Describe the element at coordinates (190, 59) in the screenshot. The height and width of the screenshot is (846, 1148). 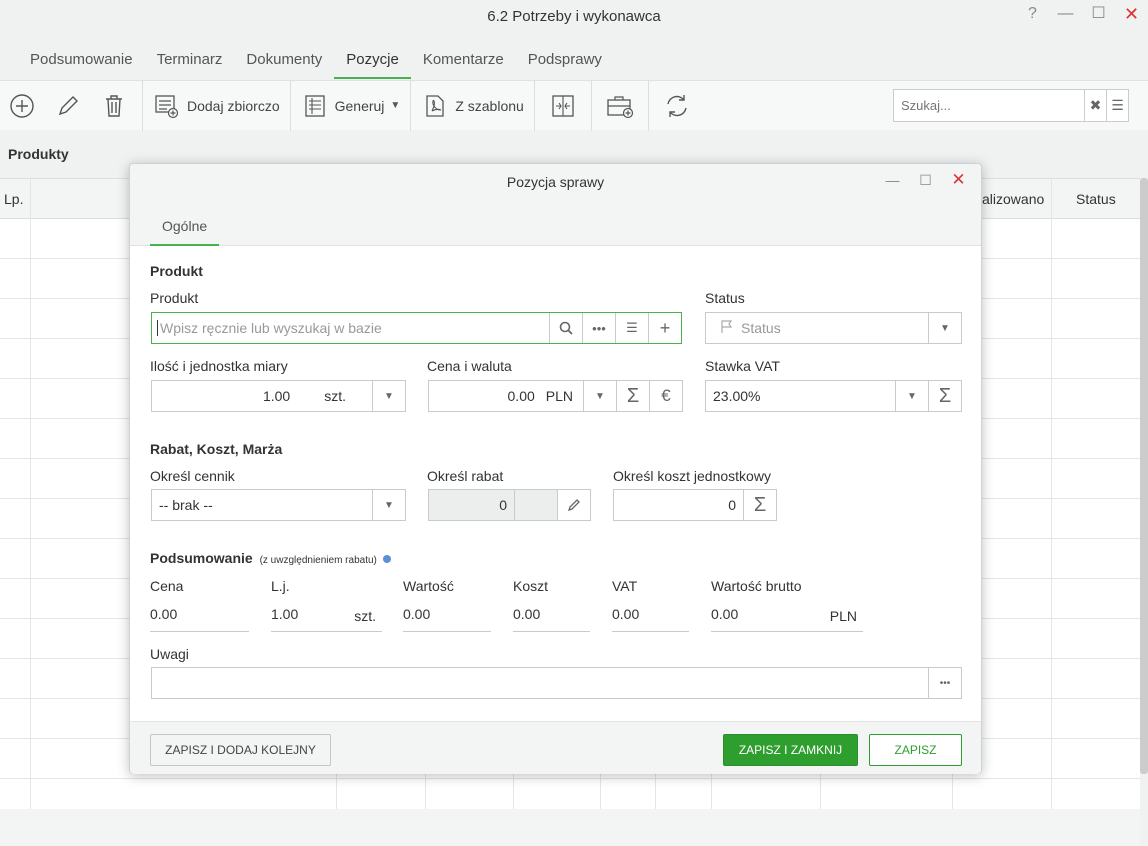
I see `tab-terminarz: Terminarz` at that location.